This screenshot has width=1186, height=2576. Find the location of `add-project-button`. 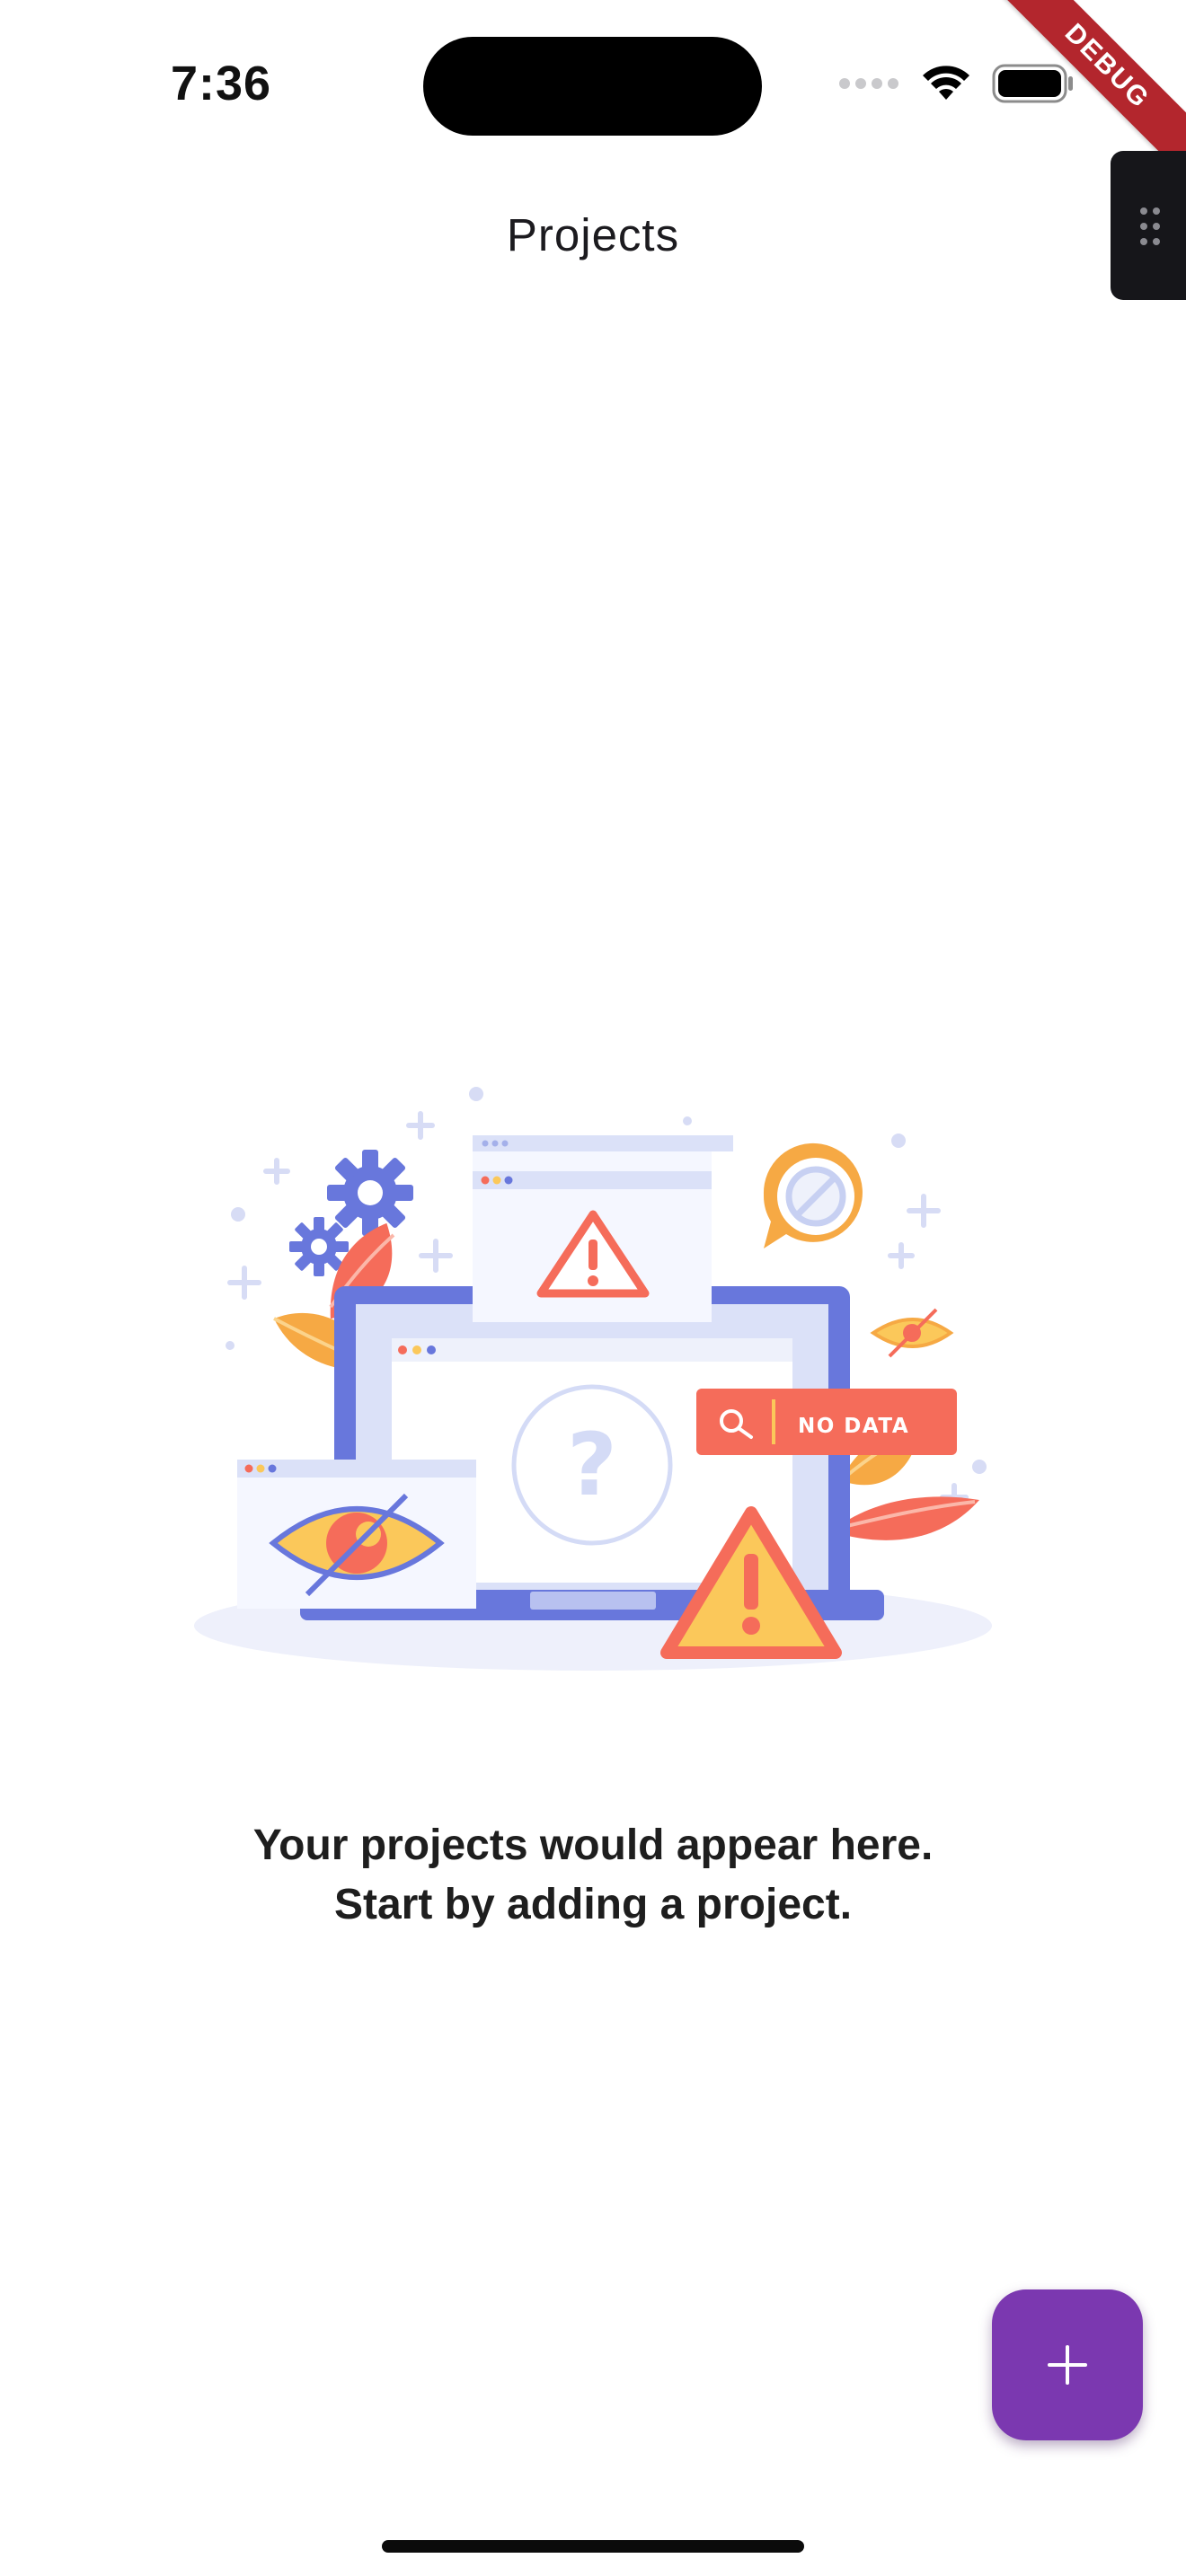

add-project-button is located at coordinates (1067, 2364).